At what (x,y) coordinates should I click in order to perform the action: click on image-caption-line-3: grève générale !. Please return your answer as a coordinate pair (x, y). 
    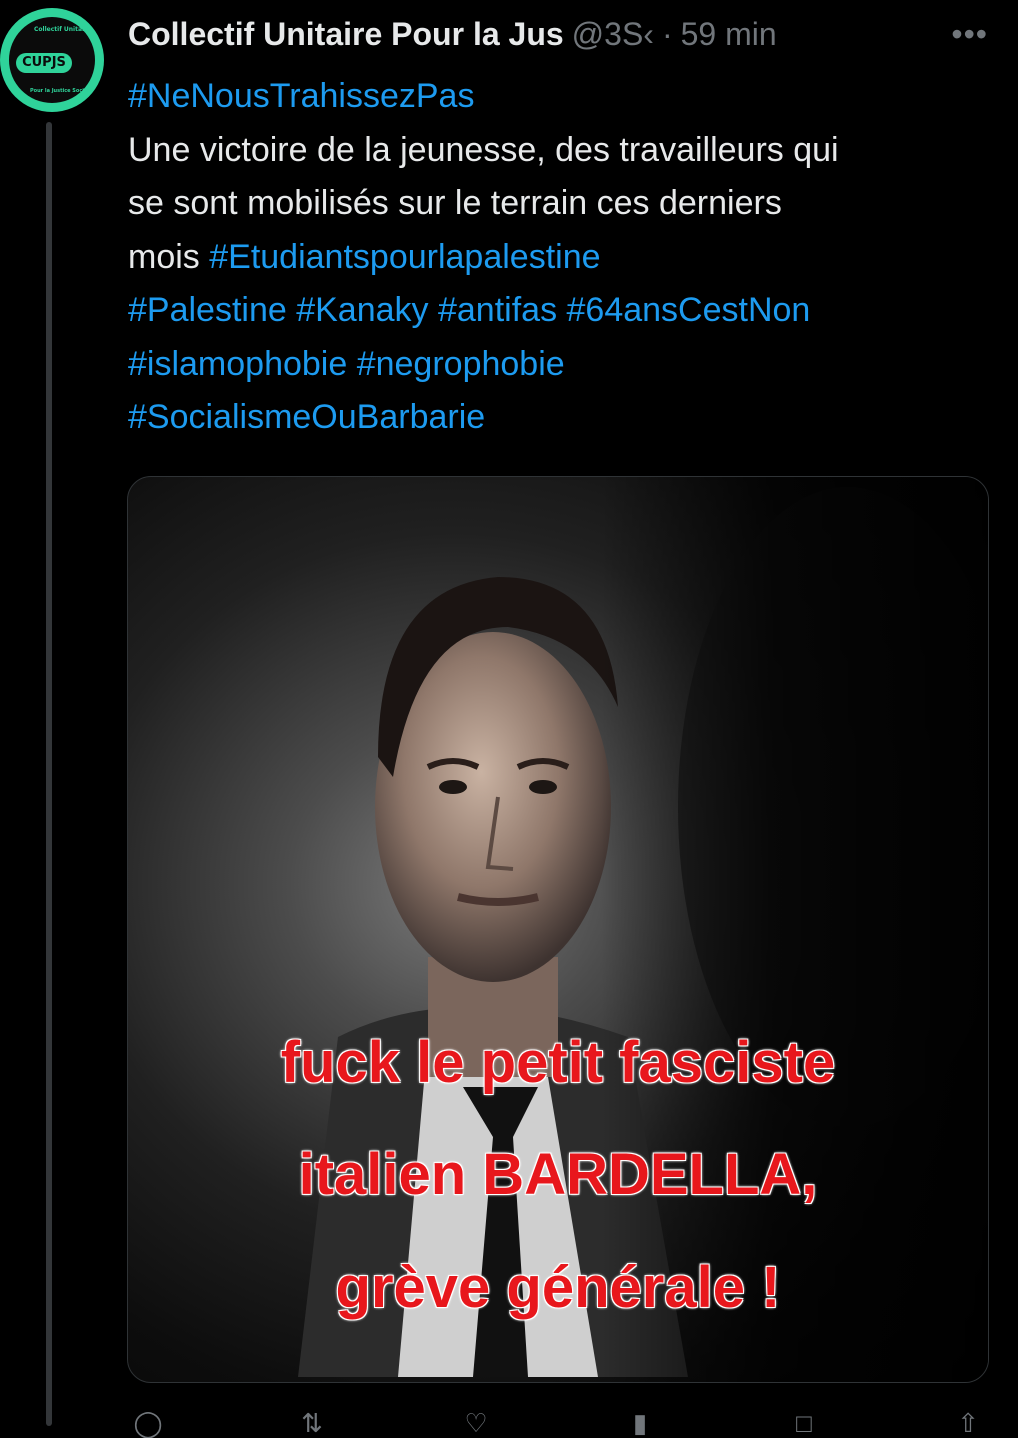
    Looking at the image, I should click on (558, 1287).